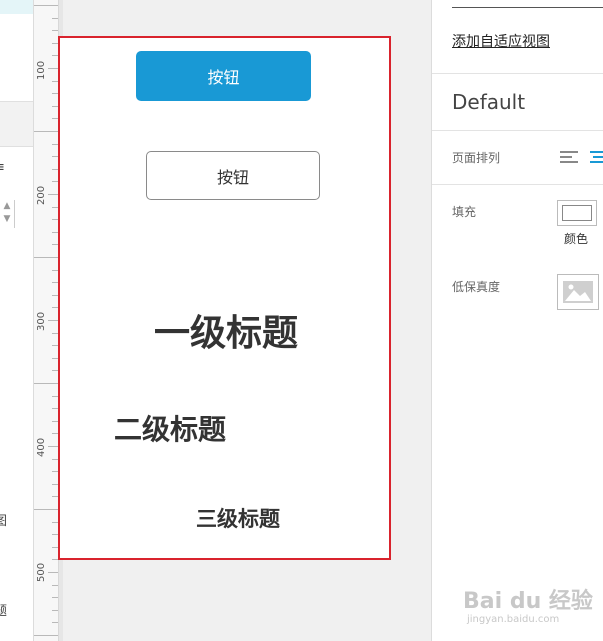  I want to click on ruler-label: 500, so click(41, 572).